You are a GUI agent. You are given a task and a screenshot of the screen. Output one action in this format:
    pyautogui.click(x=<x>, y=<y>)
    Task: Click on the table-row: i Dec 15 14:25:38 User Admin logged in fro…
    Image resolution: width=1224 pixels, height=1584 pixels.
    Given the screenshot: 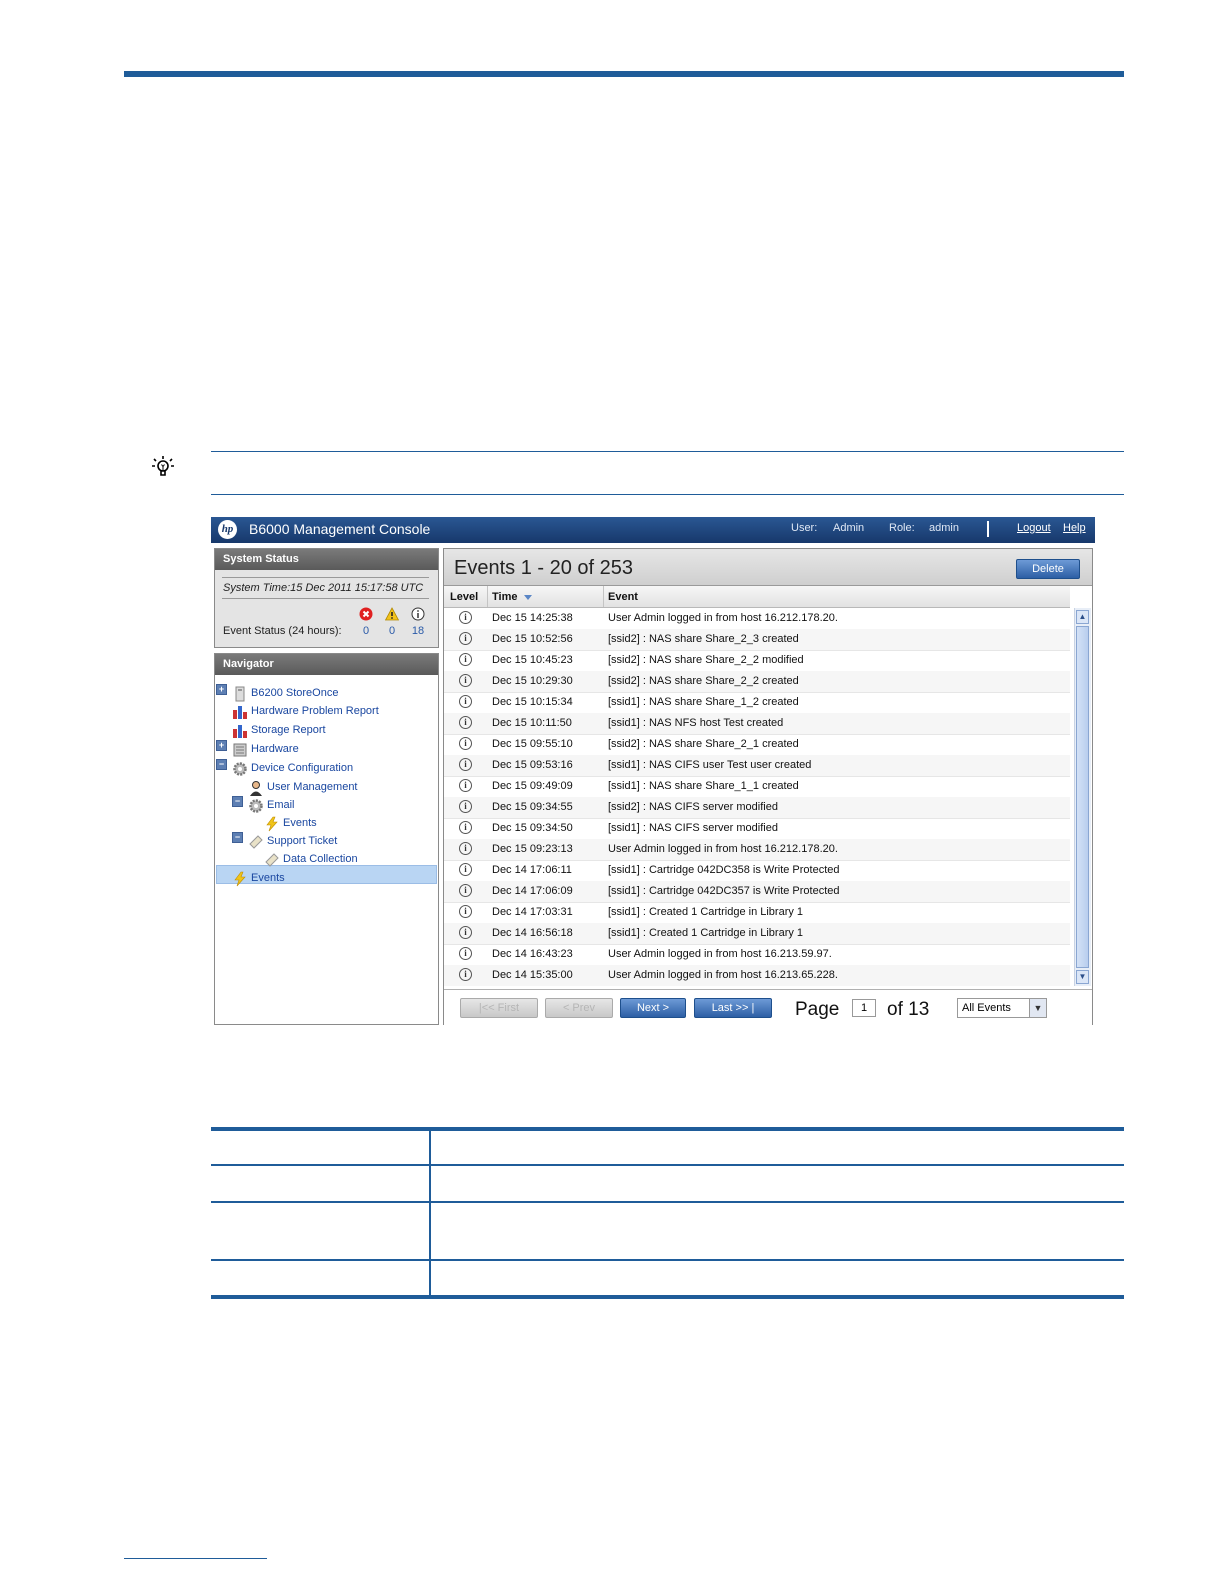 What is the action you would take?
    pyautogui.click(x=757, y=619)
    